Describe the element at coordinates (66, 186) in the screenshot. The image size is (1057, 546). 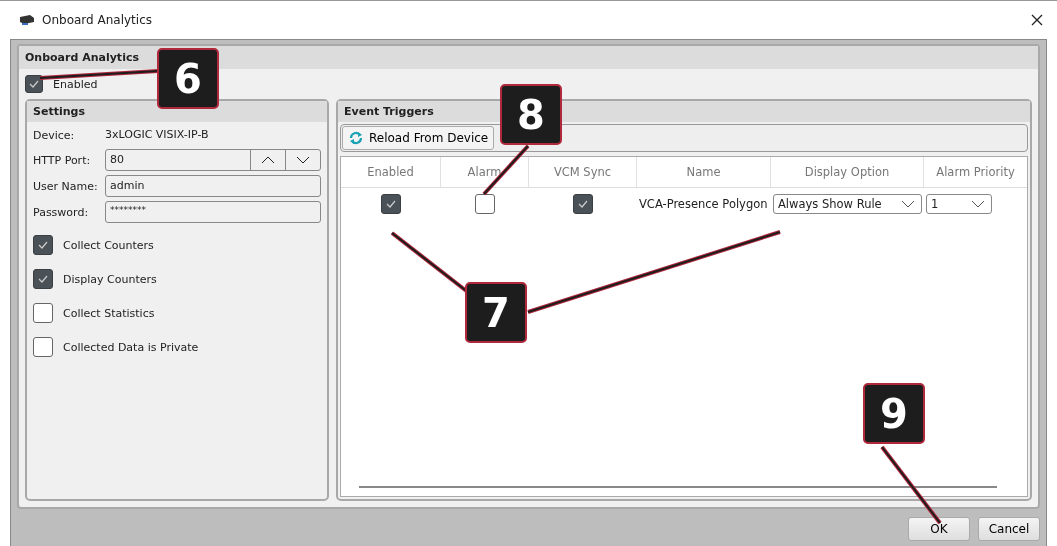
I see `field-label: User Name:` at that location.